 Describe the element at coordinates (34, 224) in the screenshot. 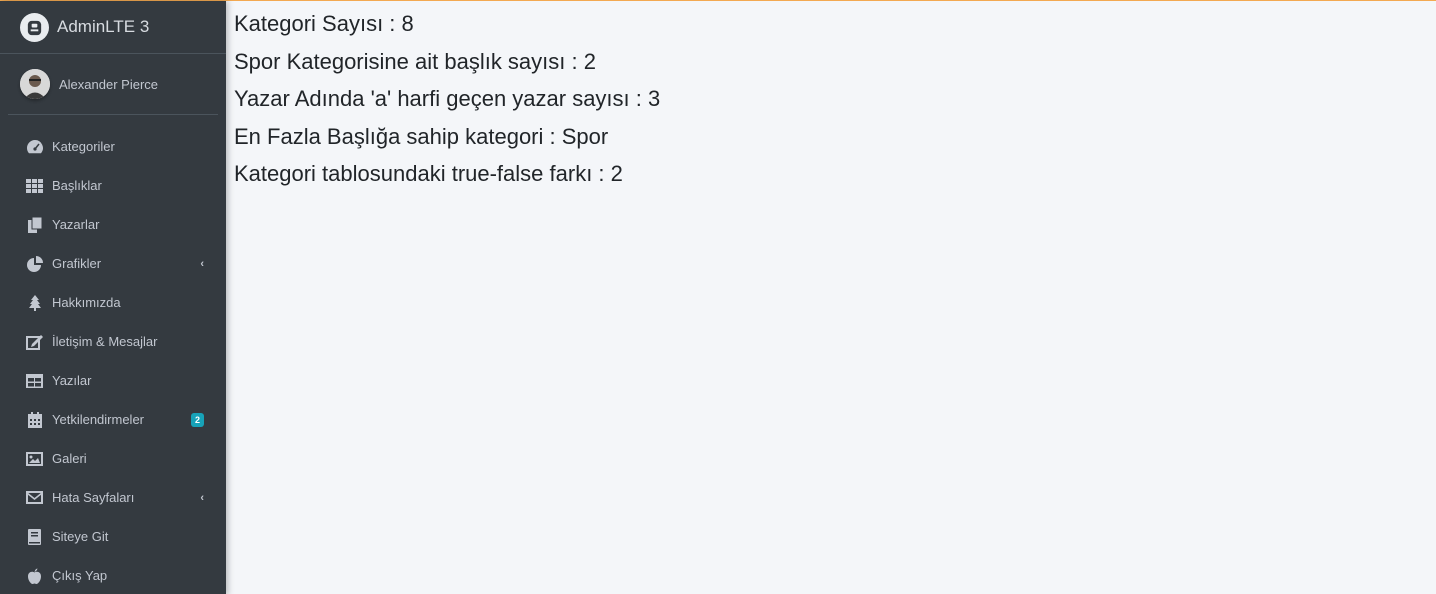

I see `copy-icon` at that location.